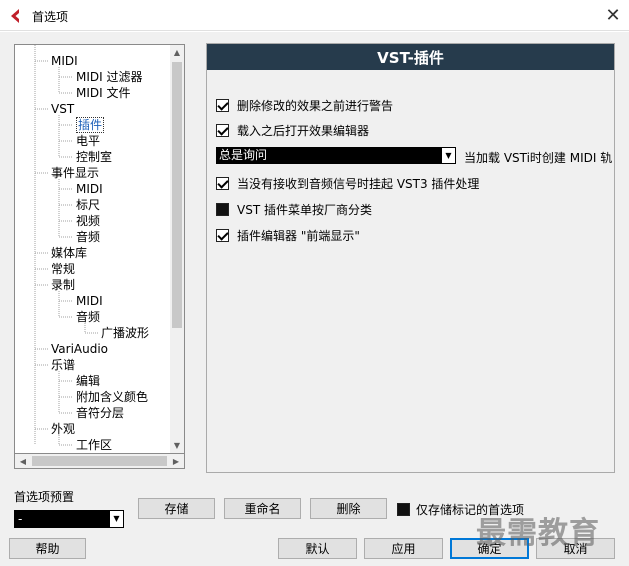  What do you see at coordinates (243, 155) in the screenshot?
I see `select-value: 总是询问` at bounding box center [243, 155].